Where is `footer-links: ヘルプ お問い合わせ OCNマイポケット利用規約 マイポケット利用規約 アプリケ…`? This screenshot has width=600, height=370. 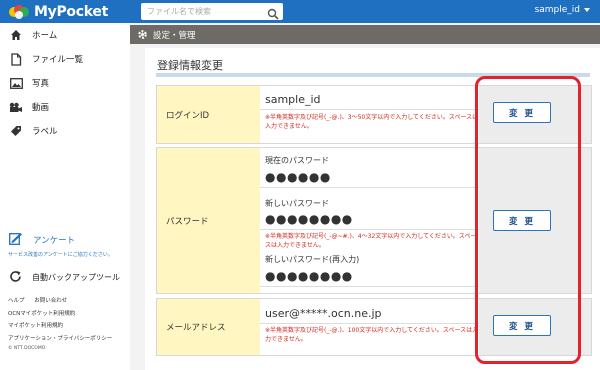 footer-links: ヘルプ お問い合わせ OCNマイポケット利用規約 マイポケット利用規約 アプリケ… is located at coordinates (64, 323).